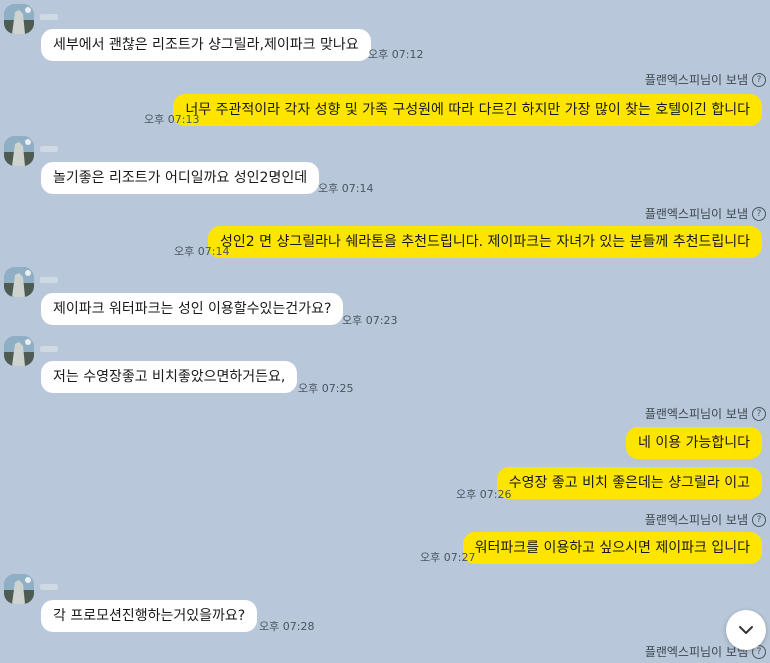 The width and height of the screenshot is (770, 663). What do you see at coordinates (180, 178) in the screenshot?
I see `message-bubble: 놀기좋은 리조트가 어디일까요 성인2명인데` at bounding box center [180, 178].